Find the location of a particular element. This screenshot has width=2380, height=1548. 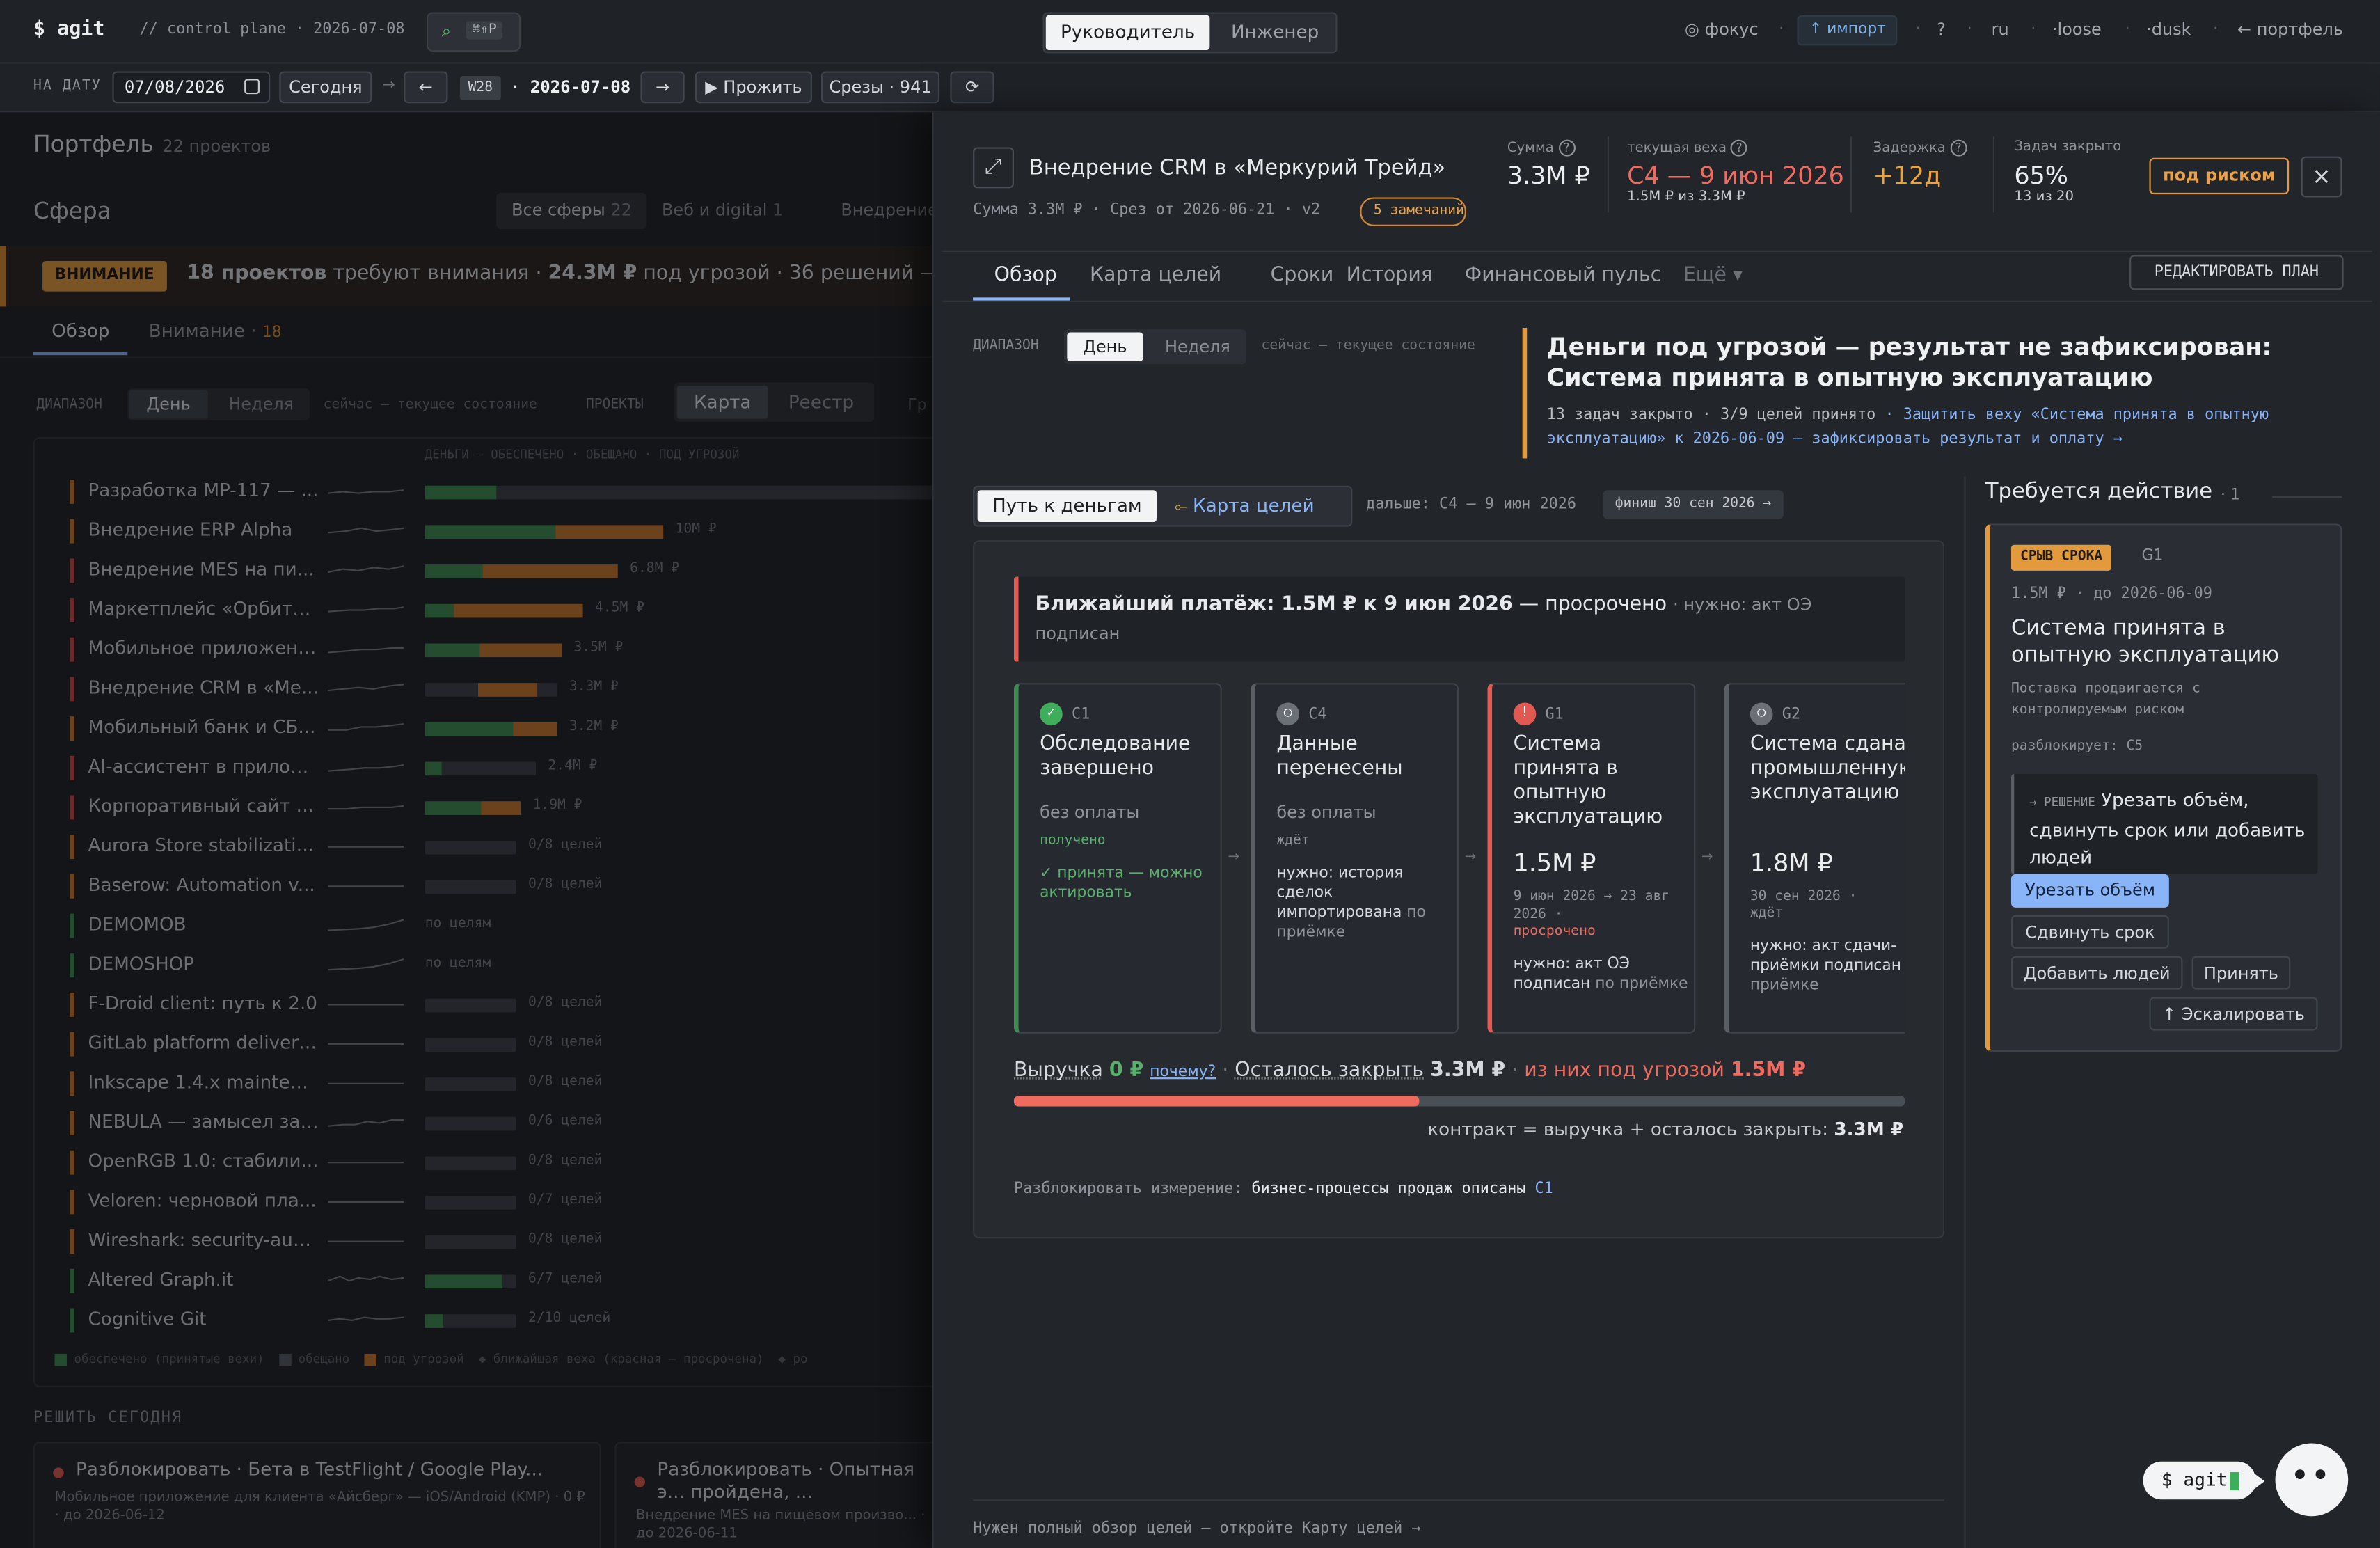

expand-icon: ⤢ is located at coordinates (993, 168).